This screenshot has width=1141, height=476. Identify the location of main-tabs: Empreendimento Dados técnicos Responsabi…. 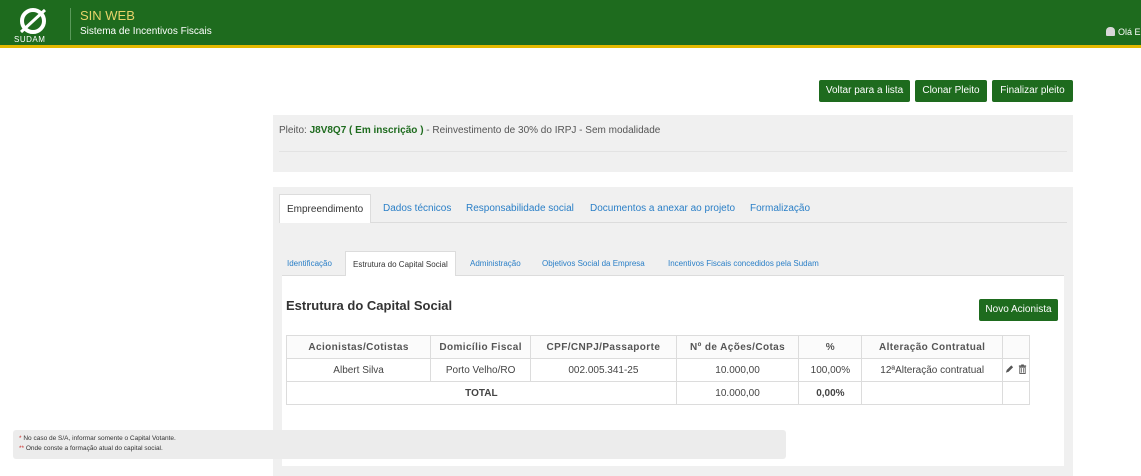
(673, 208).